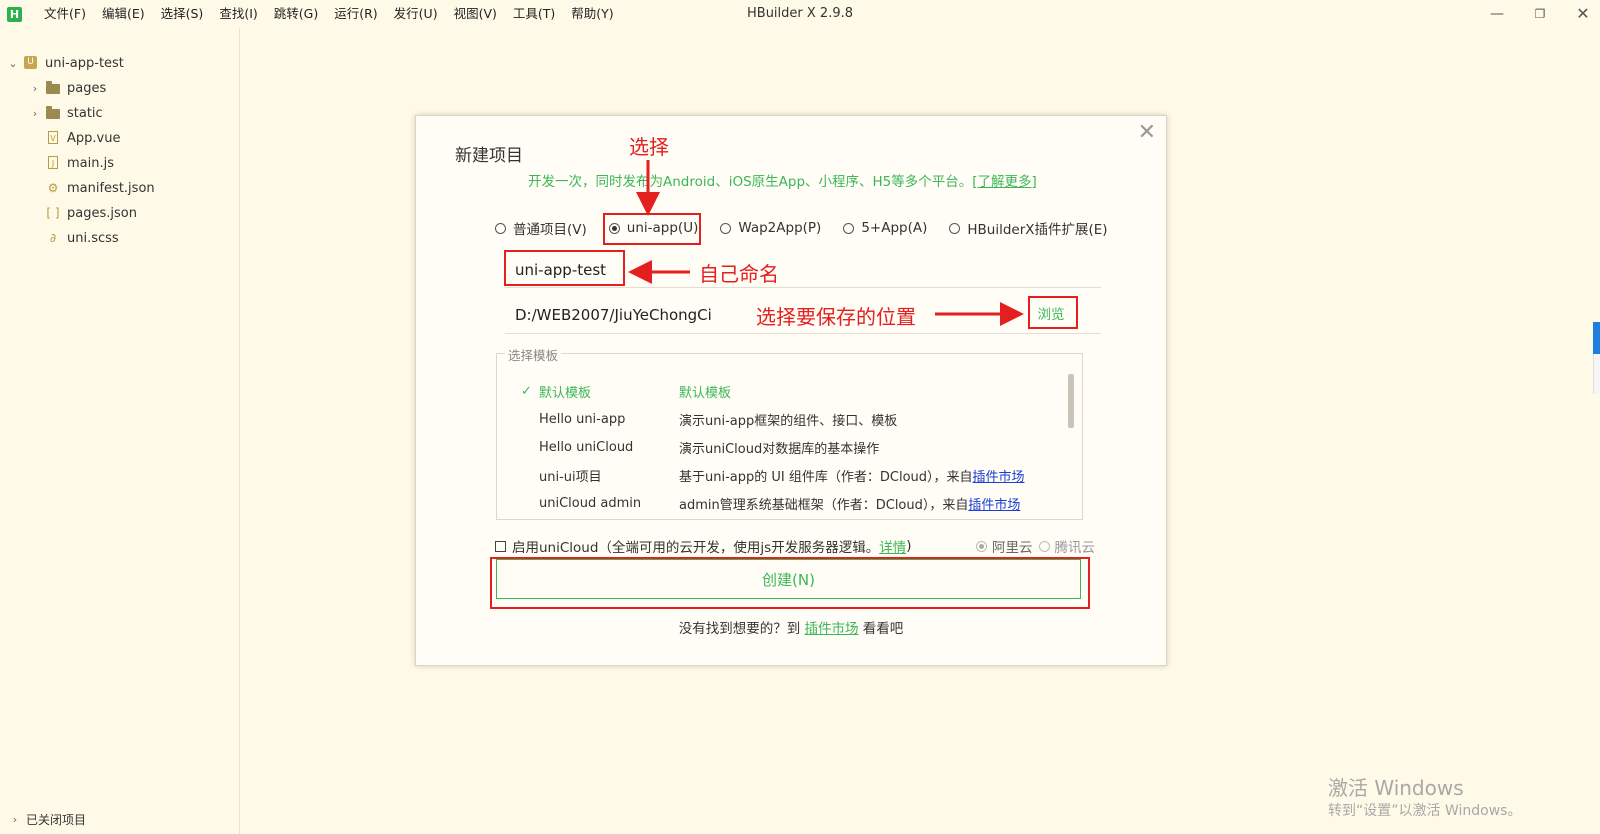 Image resolution: width=1600 pixels, height=834 pixels. What do you see at coordinates (65, 14) in the screenshot?
I see `menu-file: 文件(F)` at bounding box center [65, 14].